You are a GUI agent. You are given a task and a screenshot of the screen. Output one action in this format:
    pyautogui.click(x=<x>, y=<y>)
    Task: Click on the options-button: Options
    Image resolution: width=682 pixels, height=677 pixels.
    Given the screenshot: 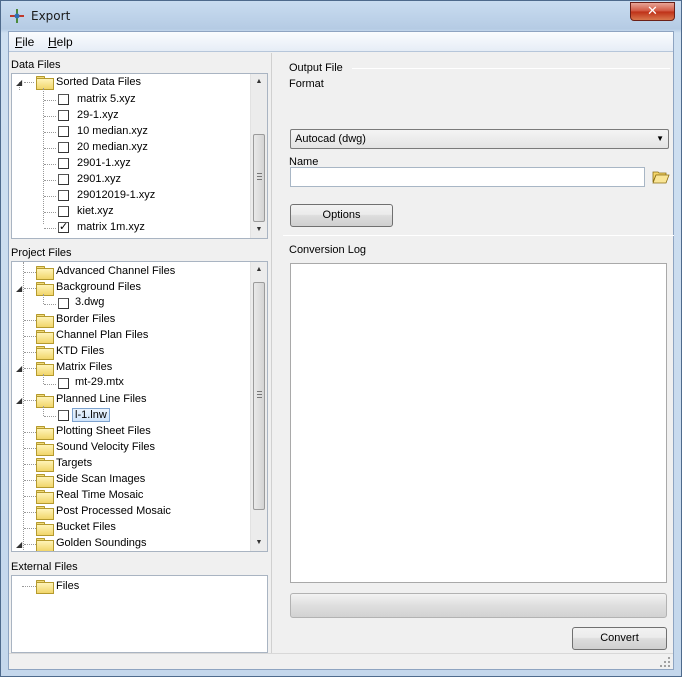 What is the action you would take?
    pyautogui.click(x=341, y=215)
    